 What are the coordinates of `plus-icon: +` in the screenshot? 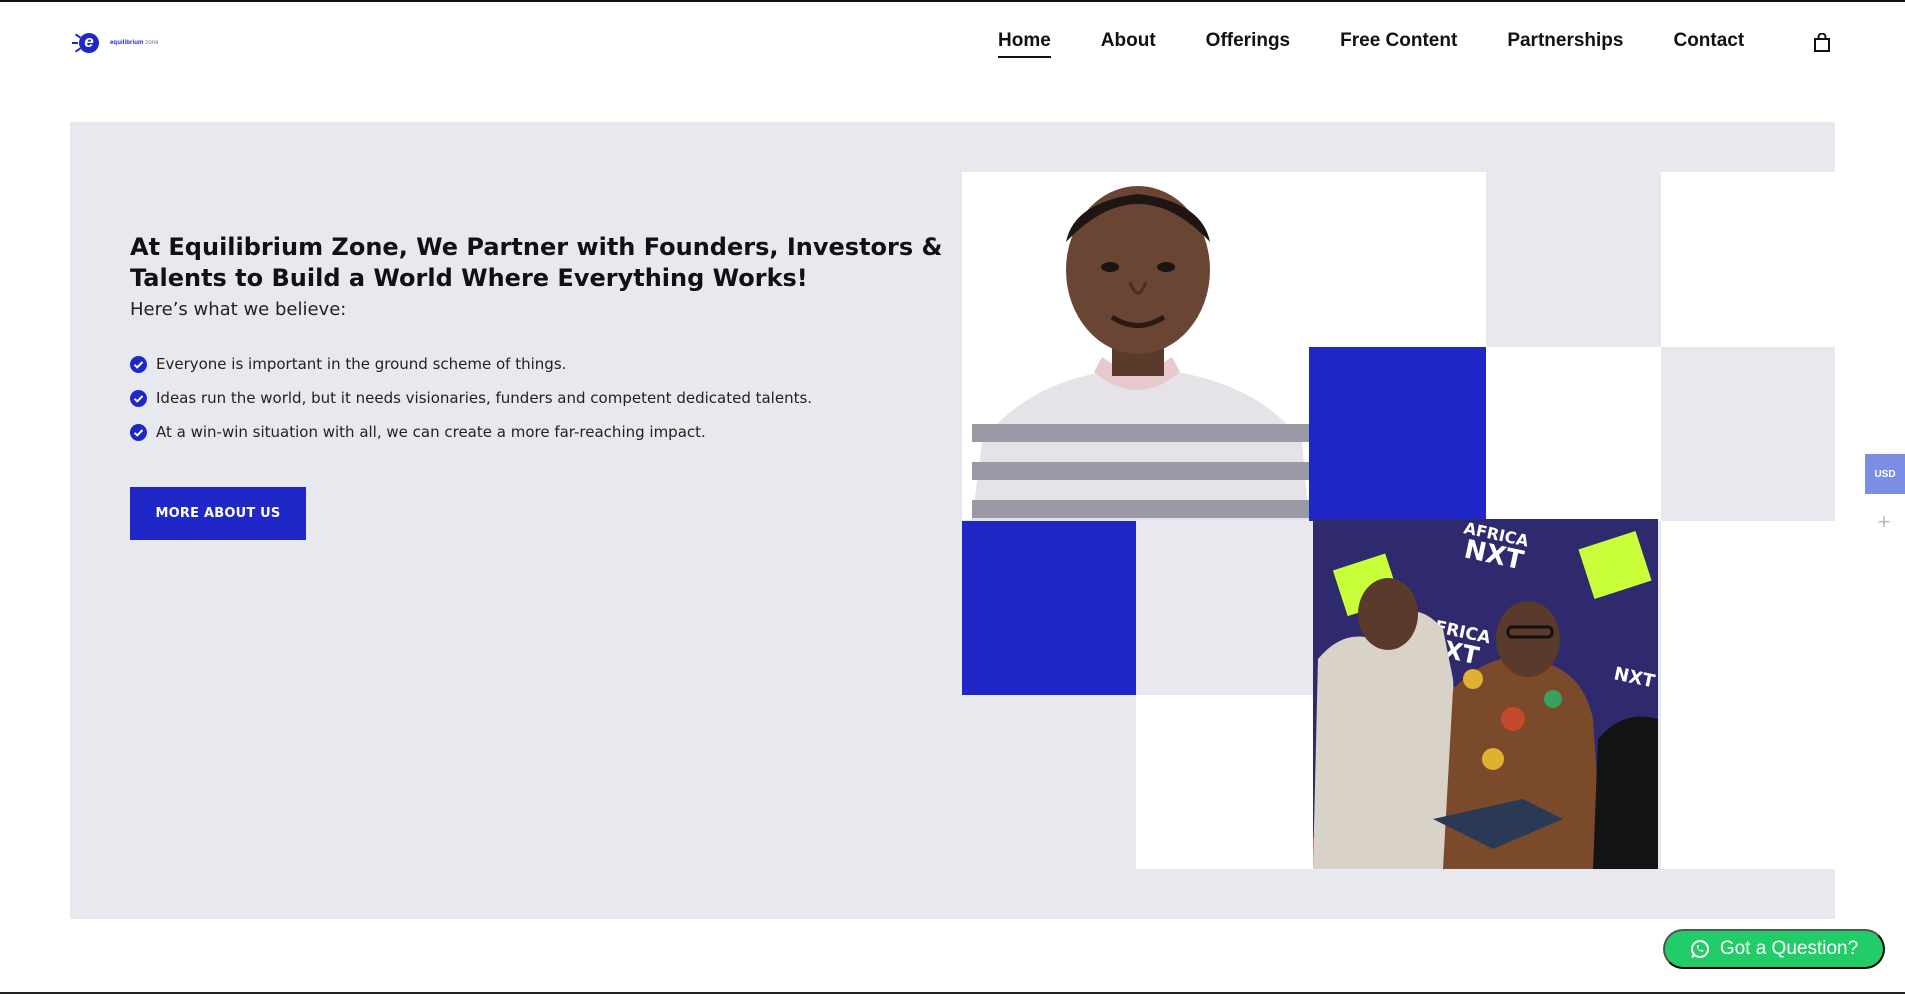 It's located at (1884, 522).